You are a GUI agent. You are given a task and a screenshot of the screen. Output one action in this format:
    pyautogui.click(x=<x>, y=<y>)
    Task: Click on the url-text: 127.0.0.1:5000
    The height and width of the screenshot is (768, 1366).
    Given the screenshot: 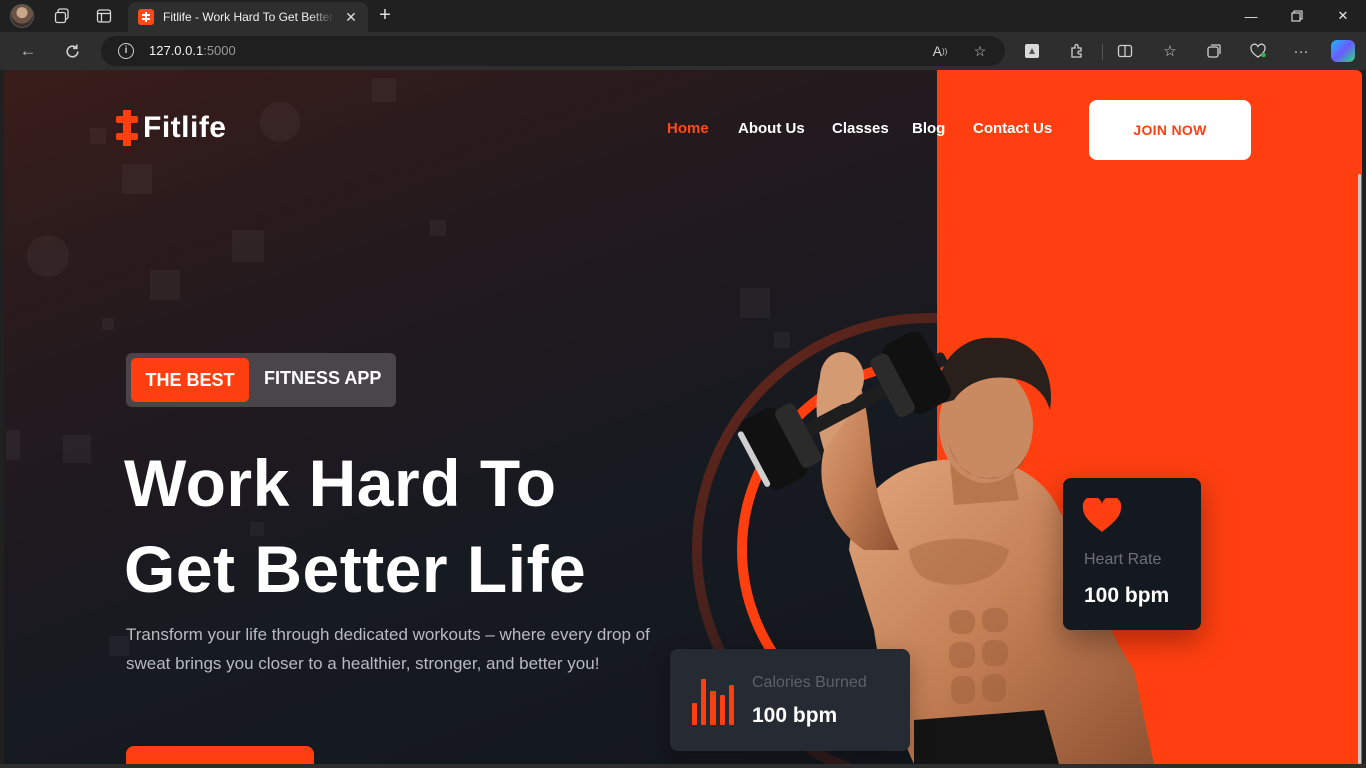 What is the action you would take?
    pyautogui.click(x=192, y=50)
    